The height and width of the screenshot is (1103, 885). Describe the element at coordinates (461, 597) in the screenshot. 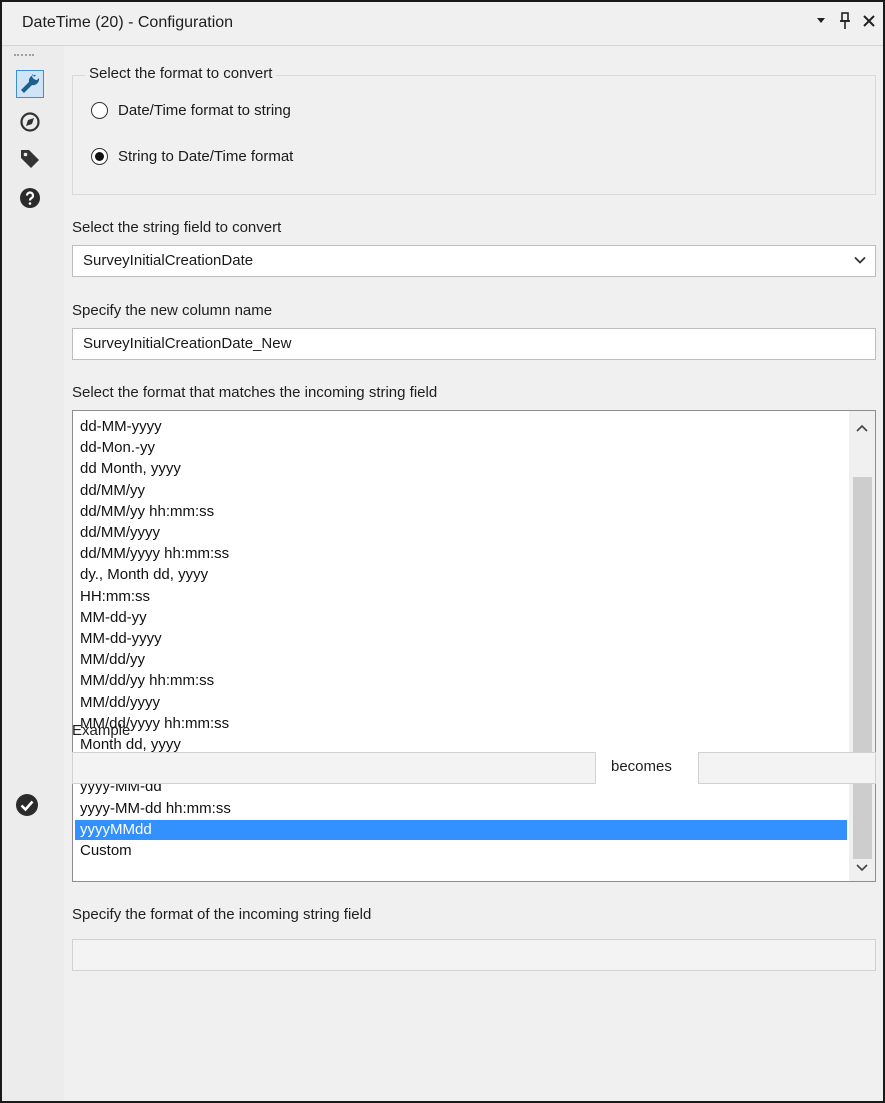

I see `list-item: HH:mm:ss` at that location.